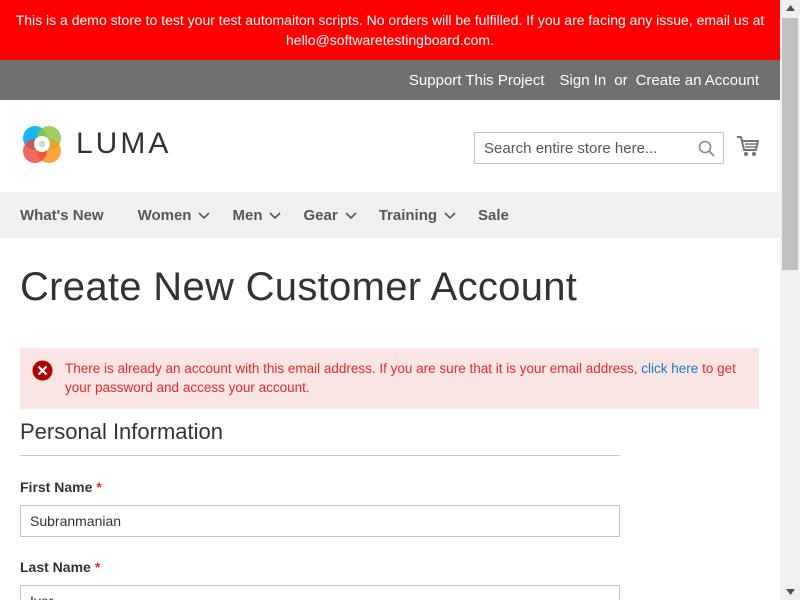 The width and height of the screenshot is (800, 600). What do you see at coordinates (790, 8) in the screenshot?
I see `scroll-up-arrow-icon` at bounding box center [790, 8].